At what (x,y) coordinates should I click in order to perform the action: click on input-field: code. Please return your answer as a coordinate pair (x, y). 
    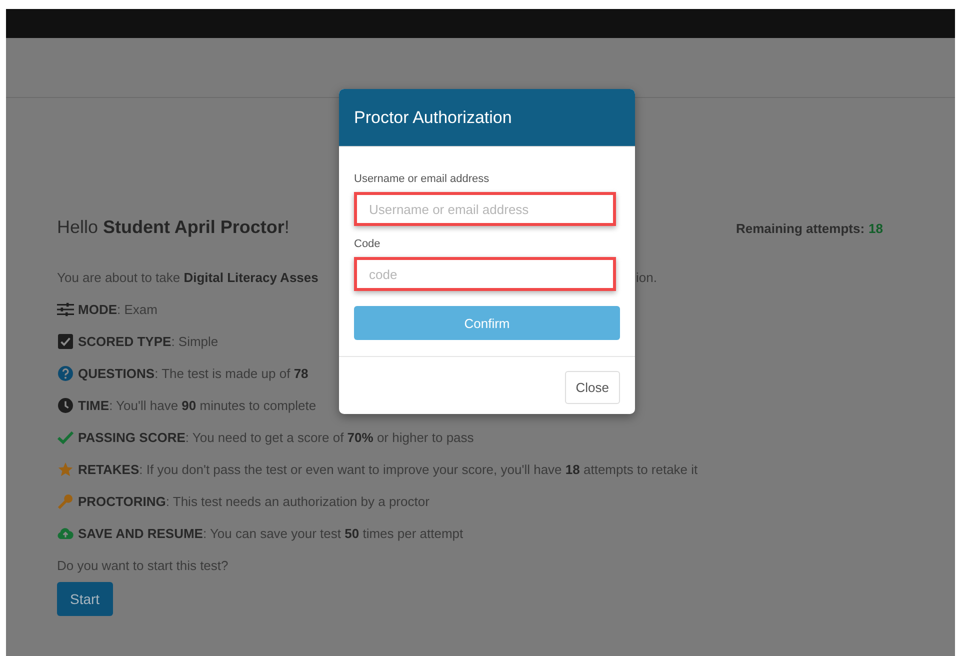
    Looking at the image, I should click on (485, 274).